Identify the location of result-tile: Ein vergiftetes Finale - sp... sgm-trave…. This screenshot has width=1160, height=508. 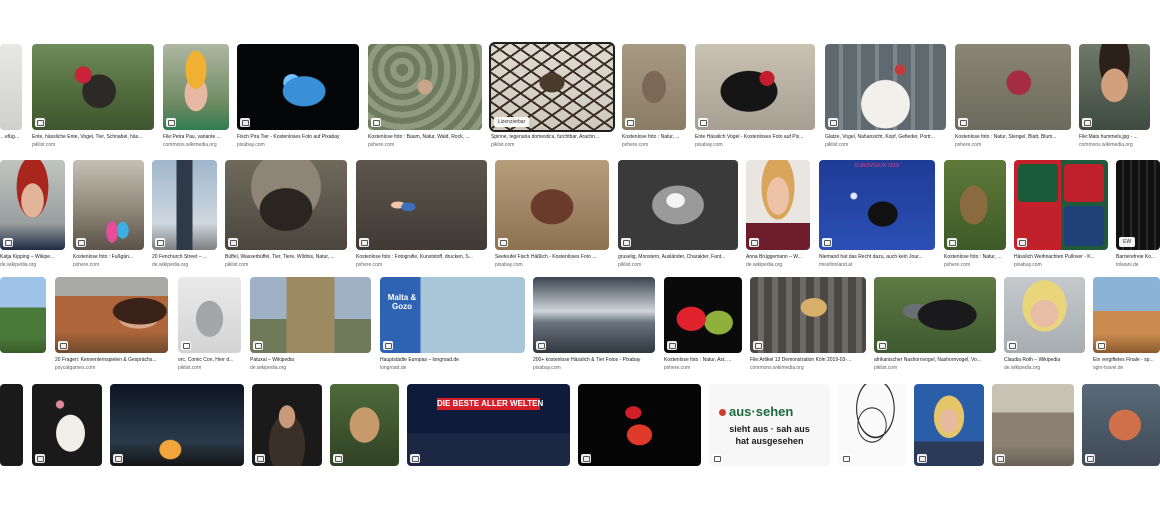
(1126, 327).